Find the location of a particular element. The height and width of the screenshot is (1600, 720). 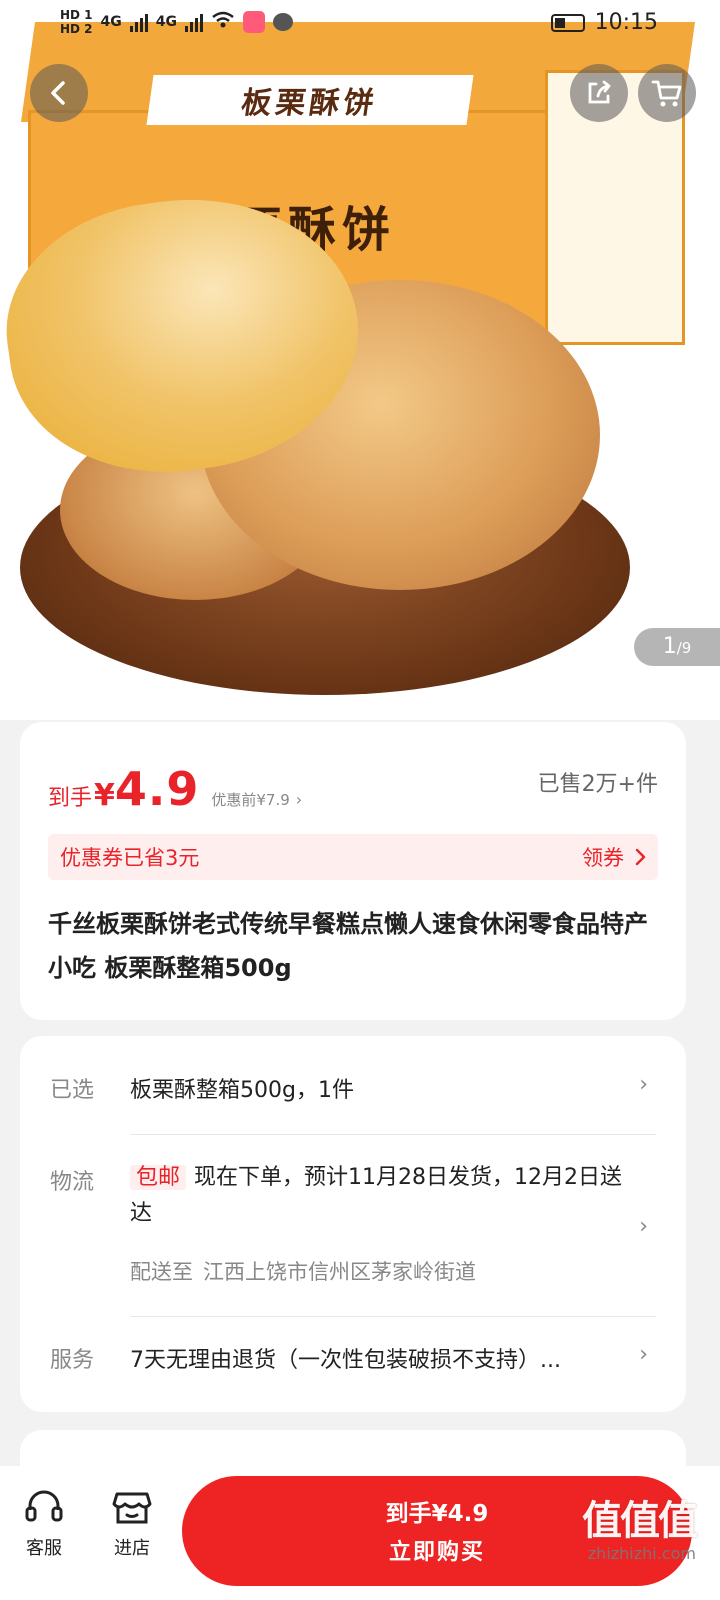

final-price-label: 到手 is located at coordinates (70, 798).